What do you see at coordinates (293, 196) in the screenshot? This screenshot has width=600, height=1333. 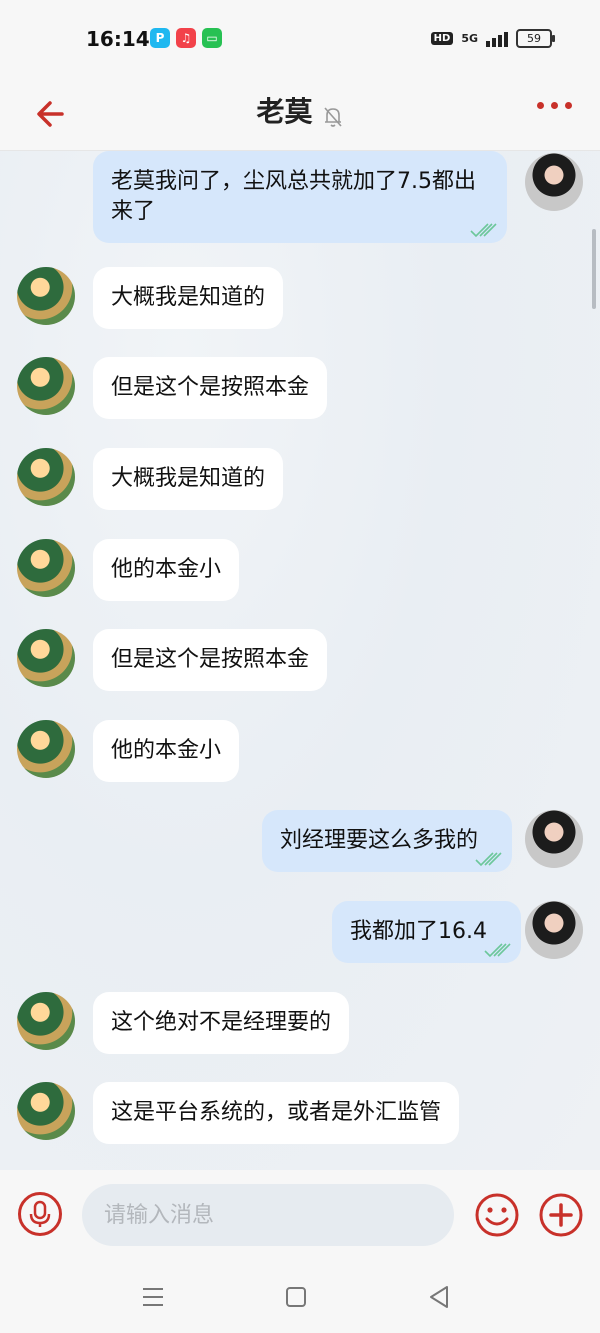 I see `message-text: 老莫我问了，尘风总共就加了7.5都出来了` at bounding box center [293, 196].